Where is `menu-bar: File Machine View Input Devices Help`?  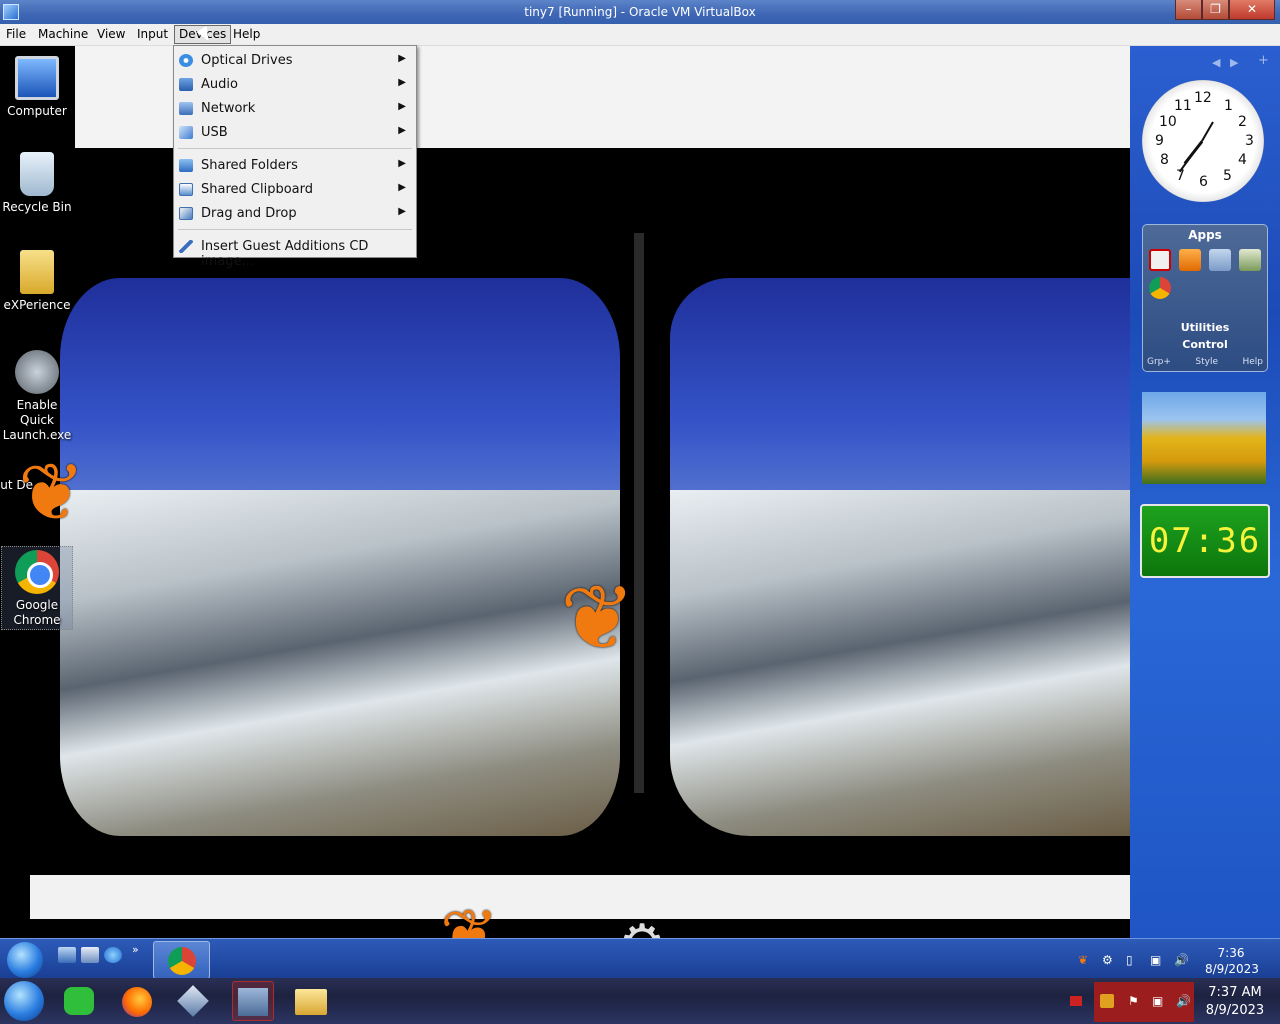
menu-bar: File Machine View Input Devices Help is located at coordinates (640, 35).